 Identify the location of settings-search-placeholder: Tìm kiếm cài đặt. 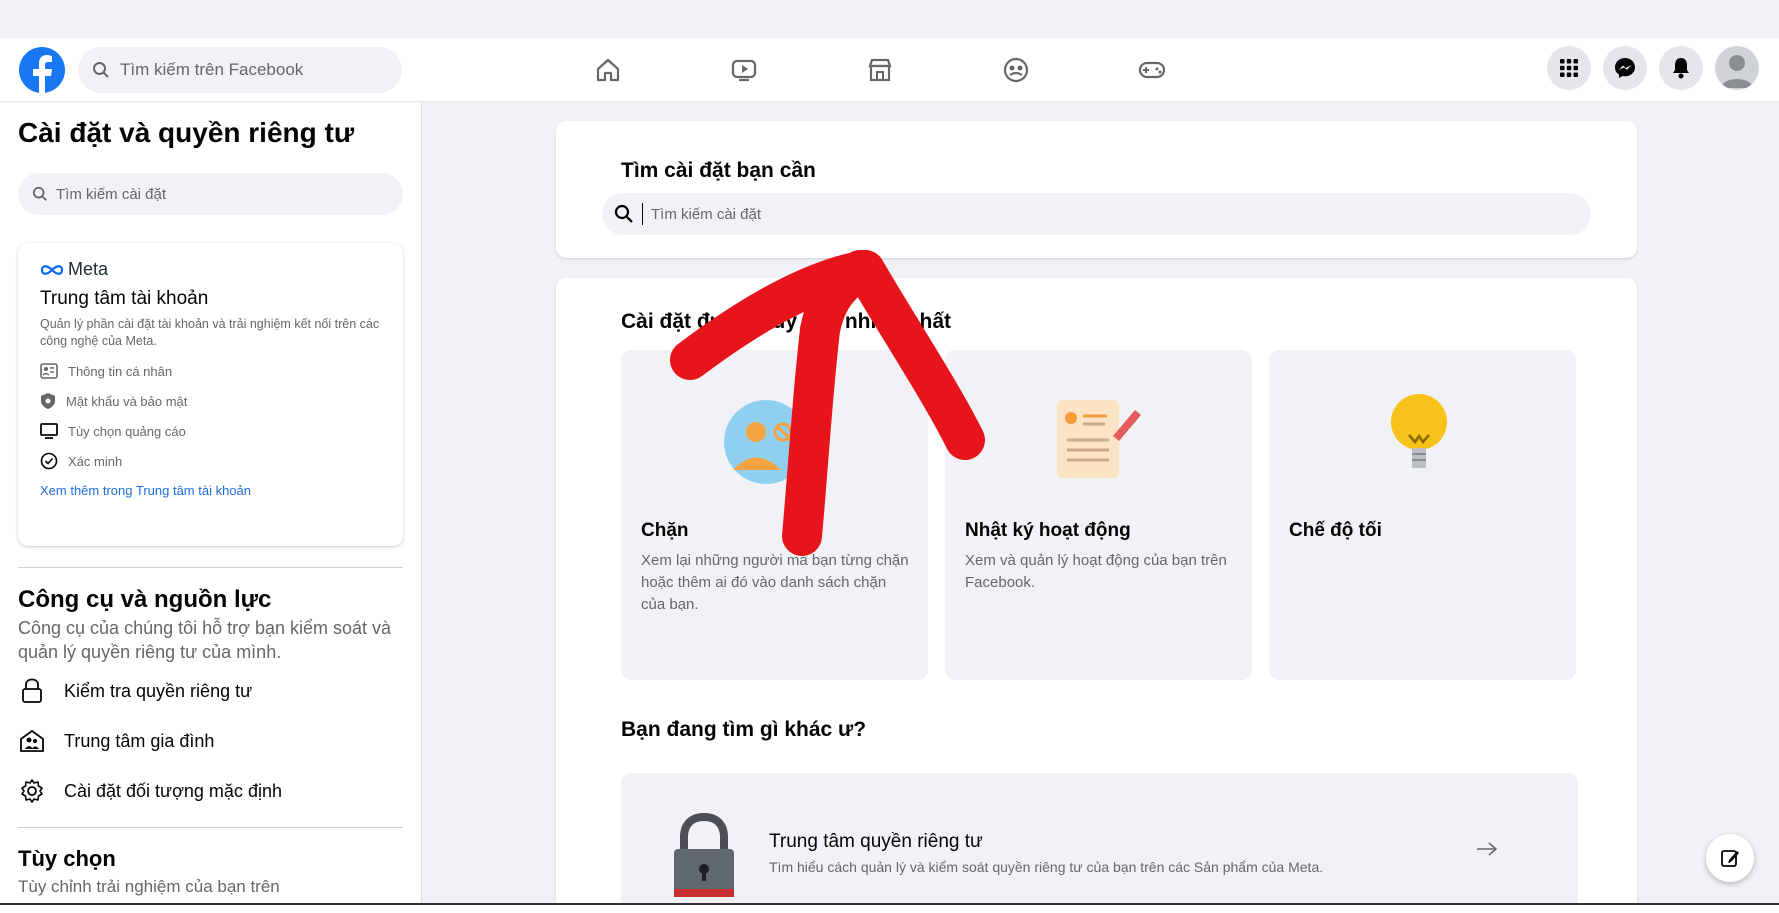
(706, 214).